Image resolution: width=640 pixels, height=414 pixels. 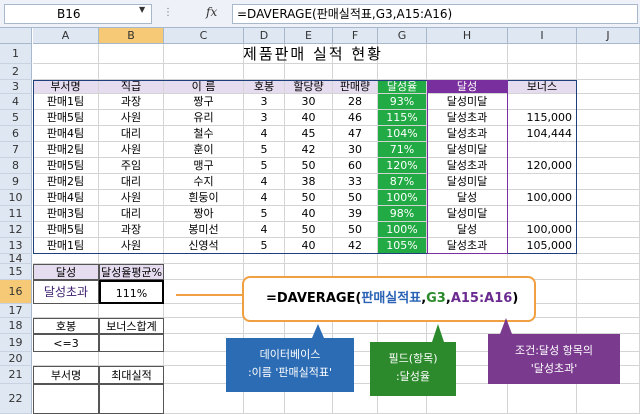 What do you see at coordinates (66, 36) in the screenshot?
I see `column-header-a: A` at bounding box center [66, 36].